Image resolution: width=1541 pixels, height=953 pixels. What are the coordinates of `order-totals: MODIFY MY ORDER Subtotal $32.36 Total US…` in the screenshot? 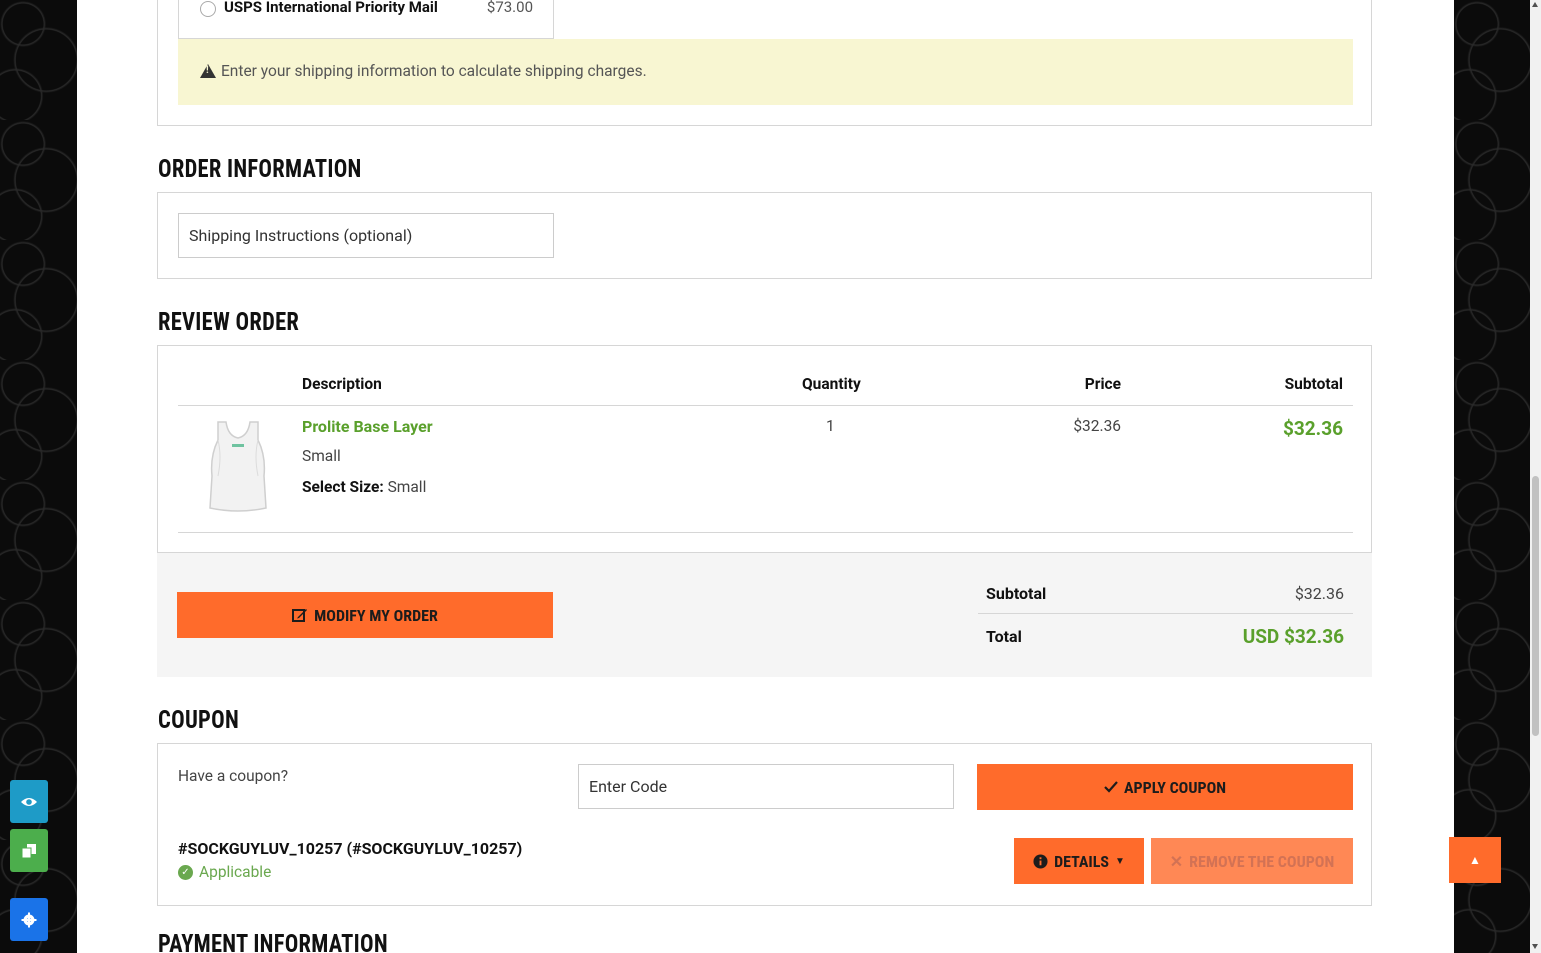 It's located at (764, 615).